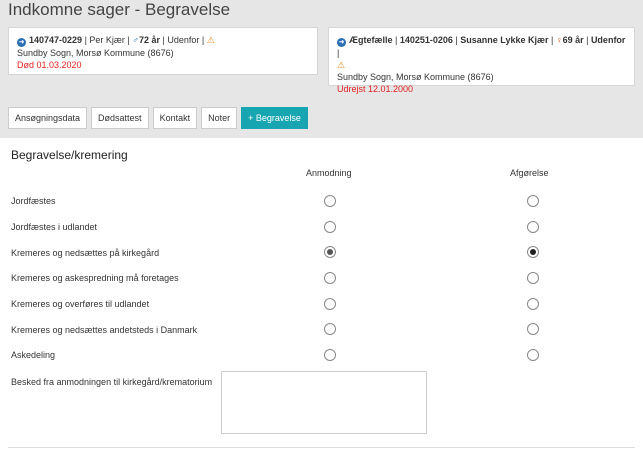 The image size is (643, 459). I want to click on deceased-address: Sundby Sogn, Morsø Kommune (8676), so click(95, 53).